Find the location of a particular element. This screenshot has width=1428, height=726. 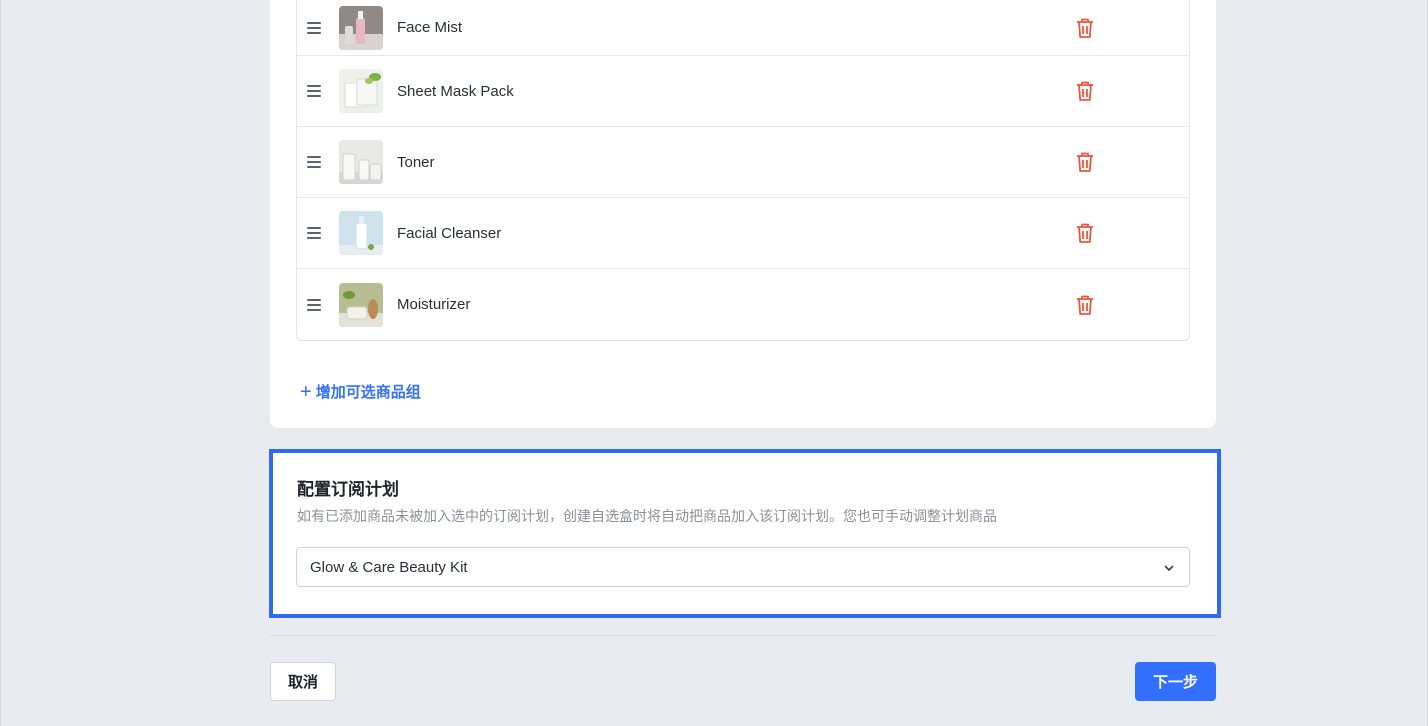

section-title: 配置订阅计划 is located at coordinates (348, 489).